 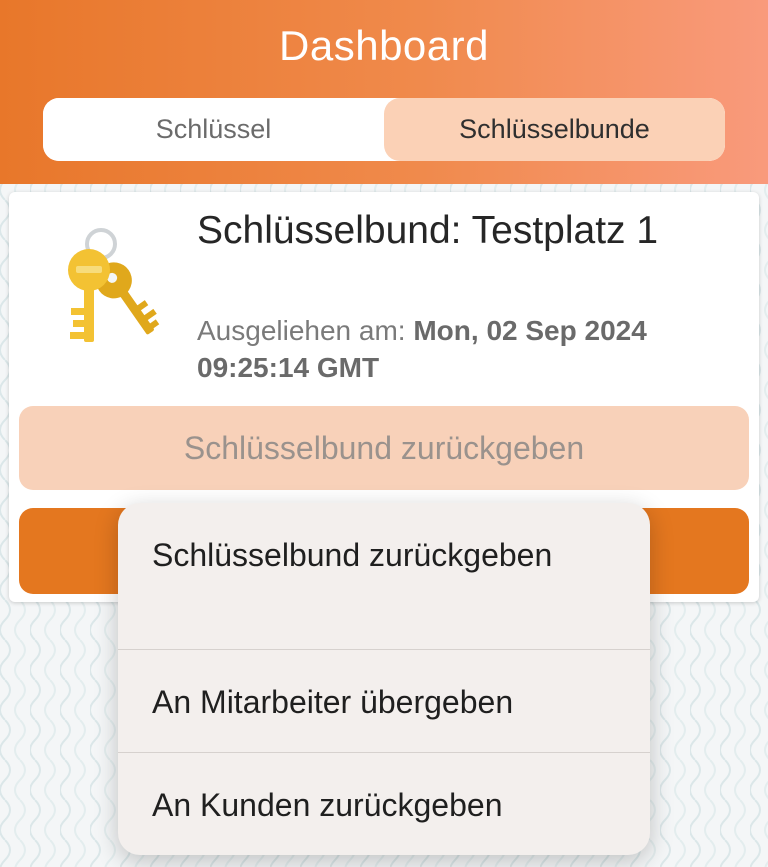 I want to click on borrowed-label: Ausgeliehen am:, so click(x=301, y=330).